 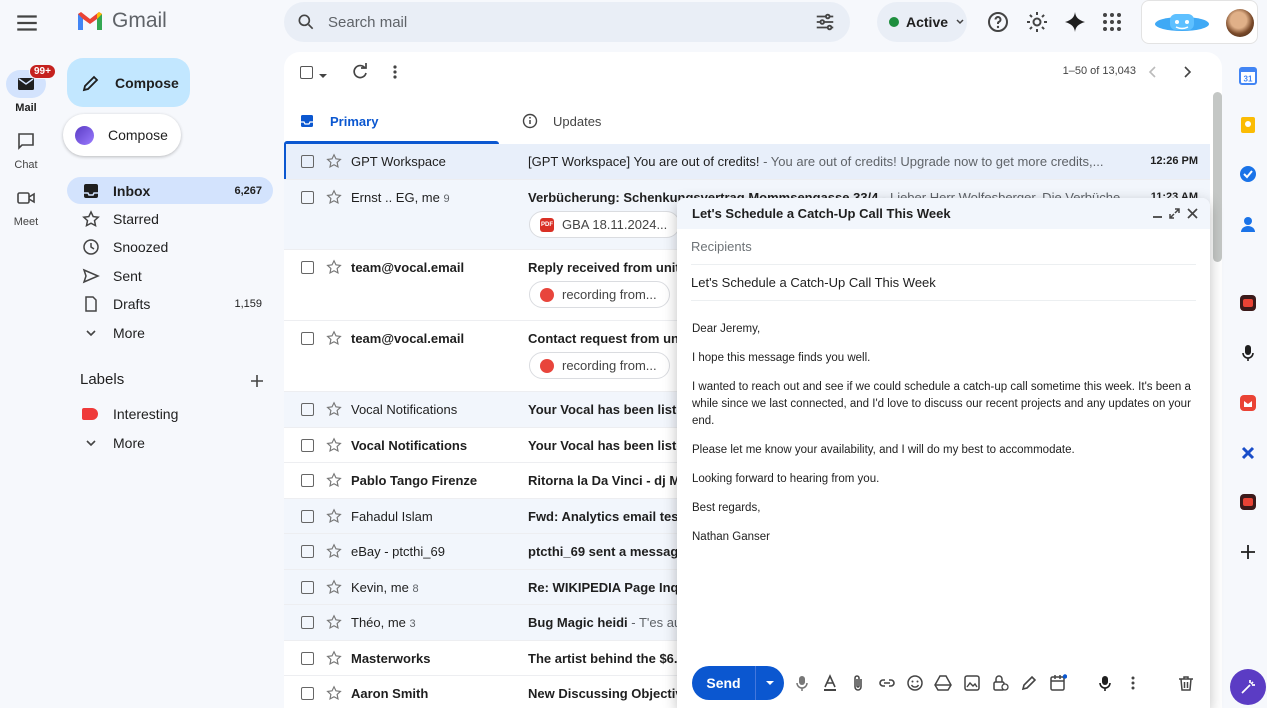 What do you see at coordinates (825, 22) in the screenshot?
I see `search-options-icon` at bounding box center [825, 22].